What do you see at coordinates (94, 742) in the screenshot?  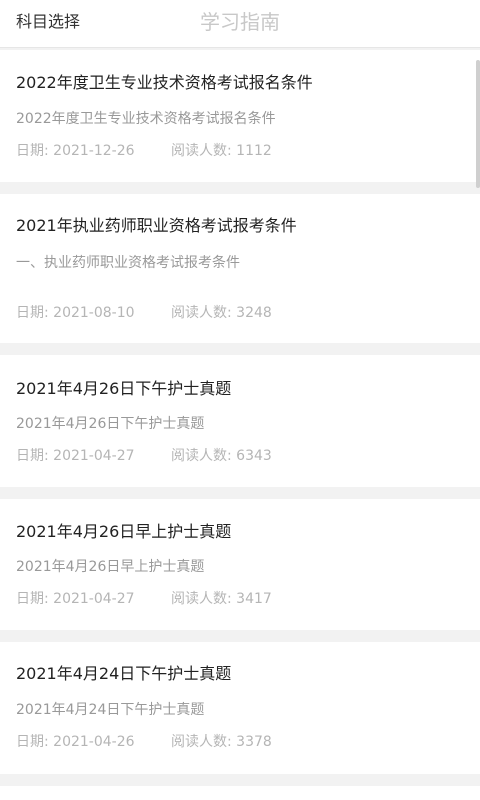 I see `article-date: 2021-04-26` at bounding box center [94, 742].